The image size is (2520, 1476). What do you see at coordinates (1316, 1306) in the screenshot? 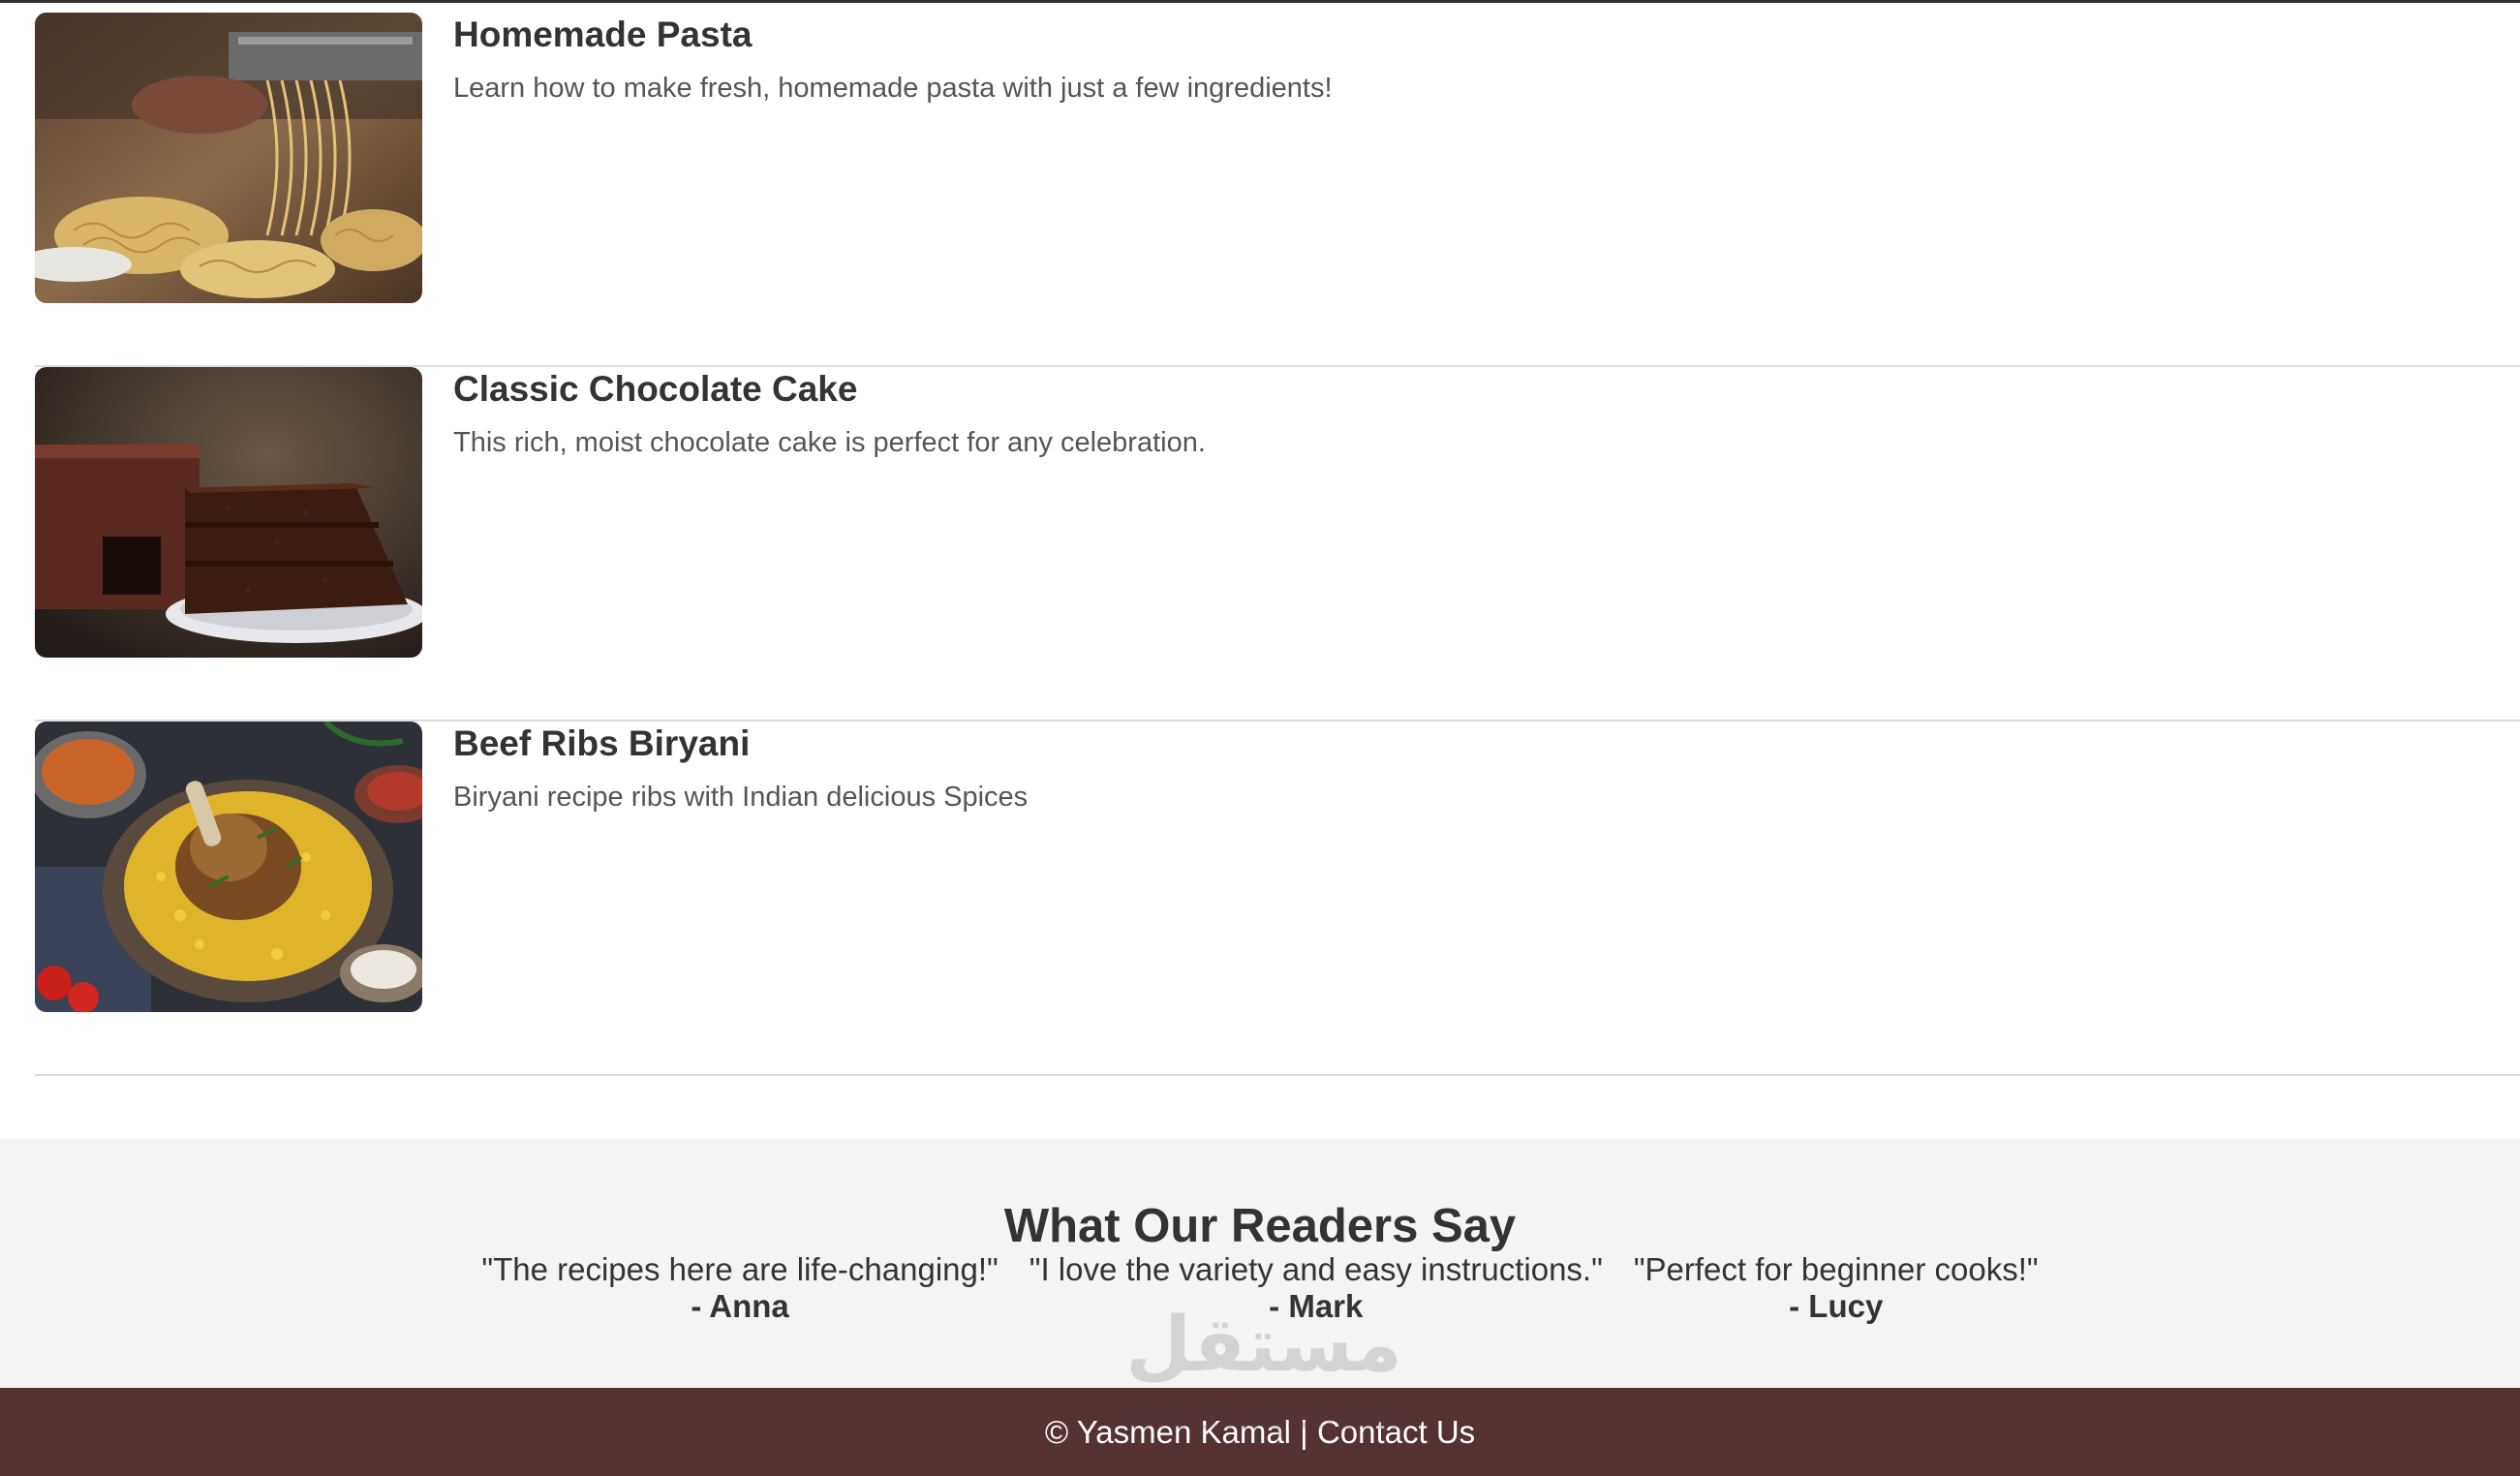
I see `testimonial-author: - Mark` at bounding box center [1316, 1306].